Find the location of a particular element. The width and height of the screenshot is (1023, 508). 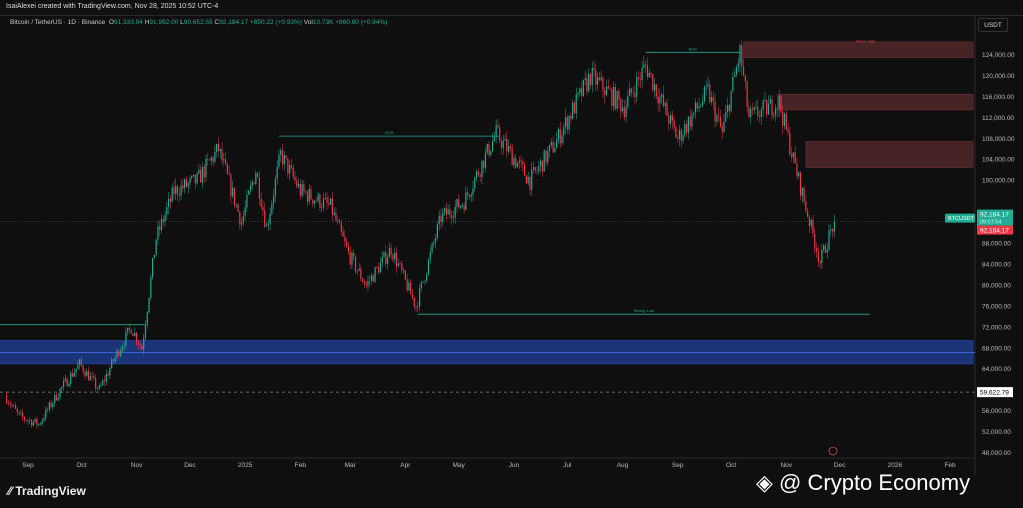

x-tick-label: Aug is located at coordinates (623, 465).